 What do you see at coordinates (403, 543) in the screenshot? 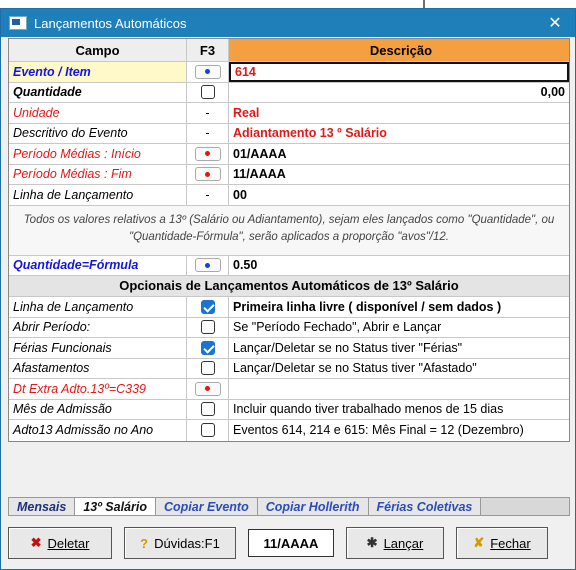
I see `launch-label: Lançar` at bounding box center [403, 543].